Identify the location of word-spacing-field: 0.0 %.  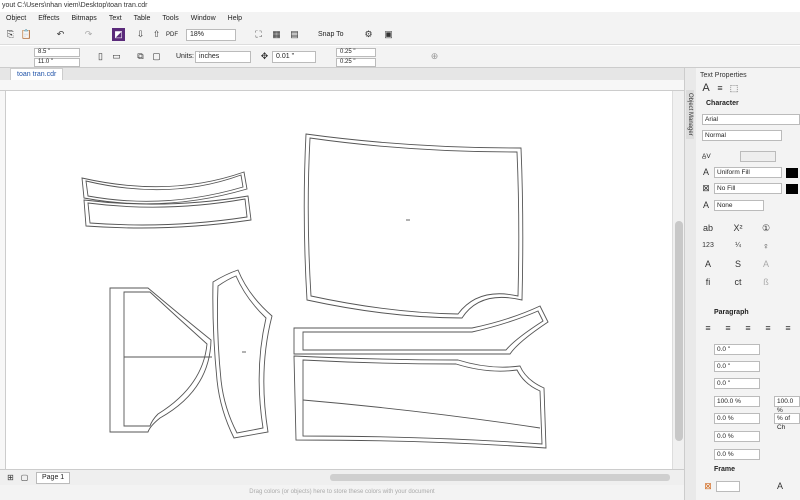
(737, 454).